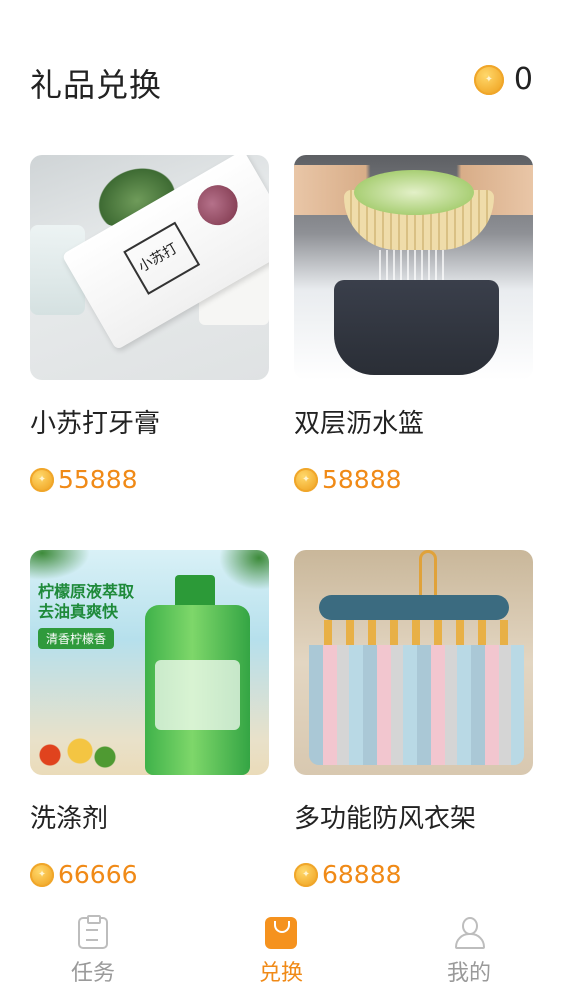 Image resolution: width=563 pixels, height=1000 pixels. I want to click on gift-card-detergent: 柠檬原液萃取 去油真爽快 清香柠檬香 洗涤剂 66666, so click(149, 719).